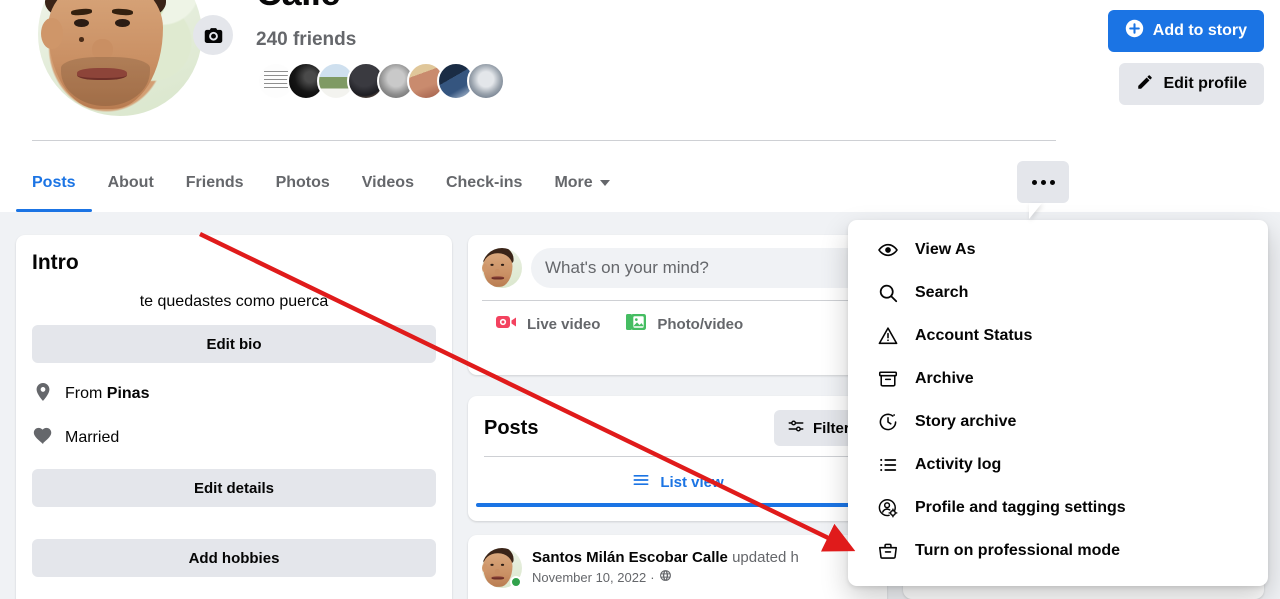 This screenshot has height=599, width=1280. I want to click on add-to-story-button: Add to story, so click(1185, 31).